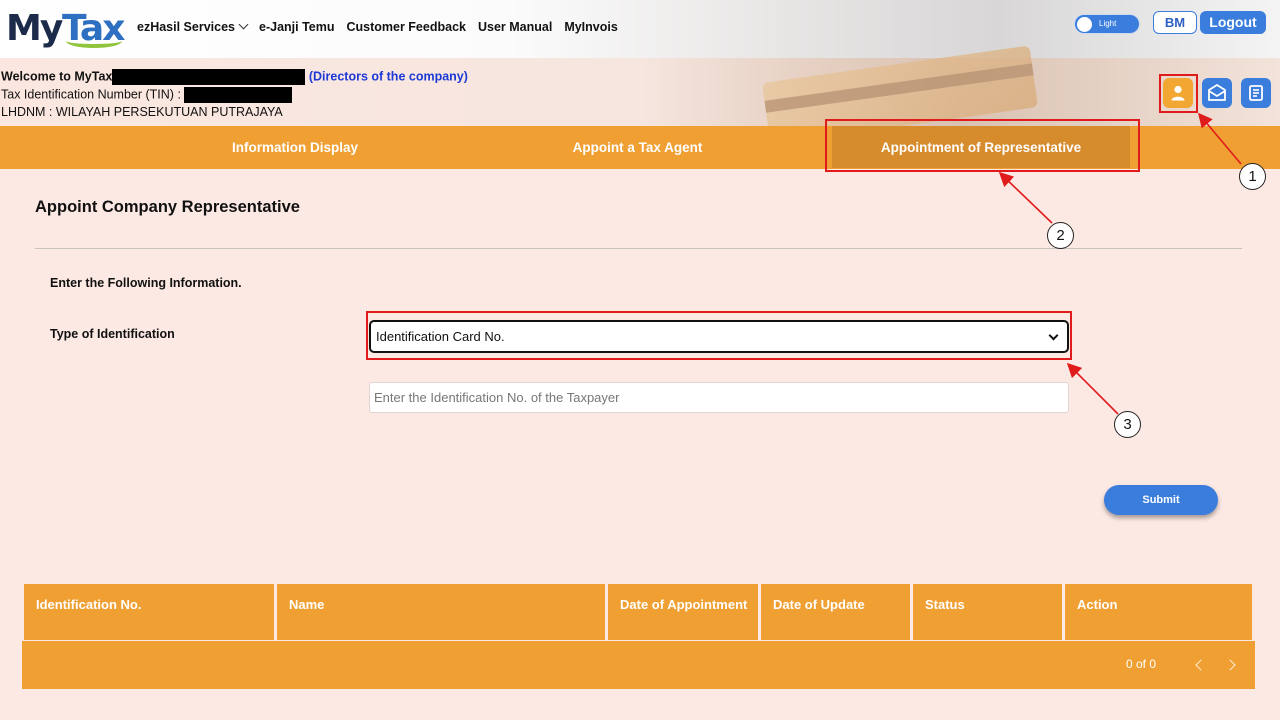 This screenshot has width=1280, height=720. What do you see at coordinates (1127, 424) in the screenshot?
I see `callout-3: 3` at bounding box center [1127, 424].